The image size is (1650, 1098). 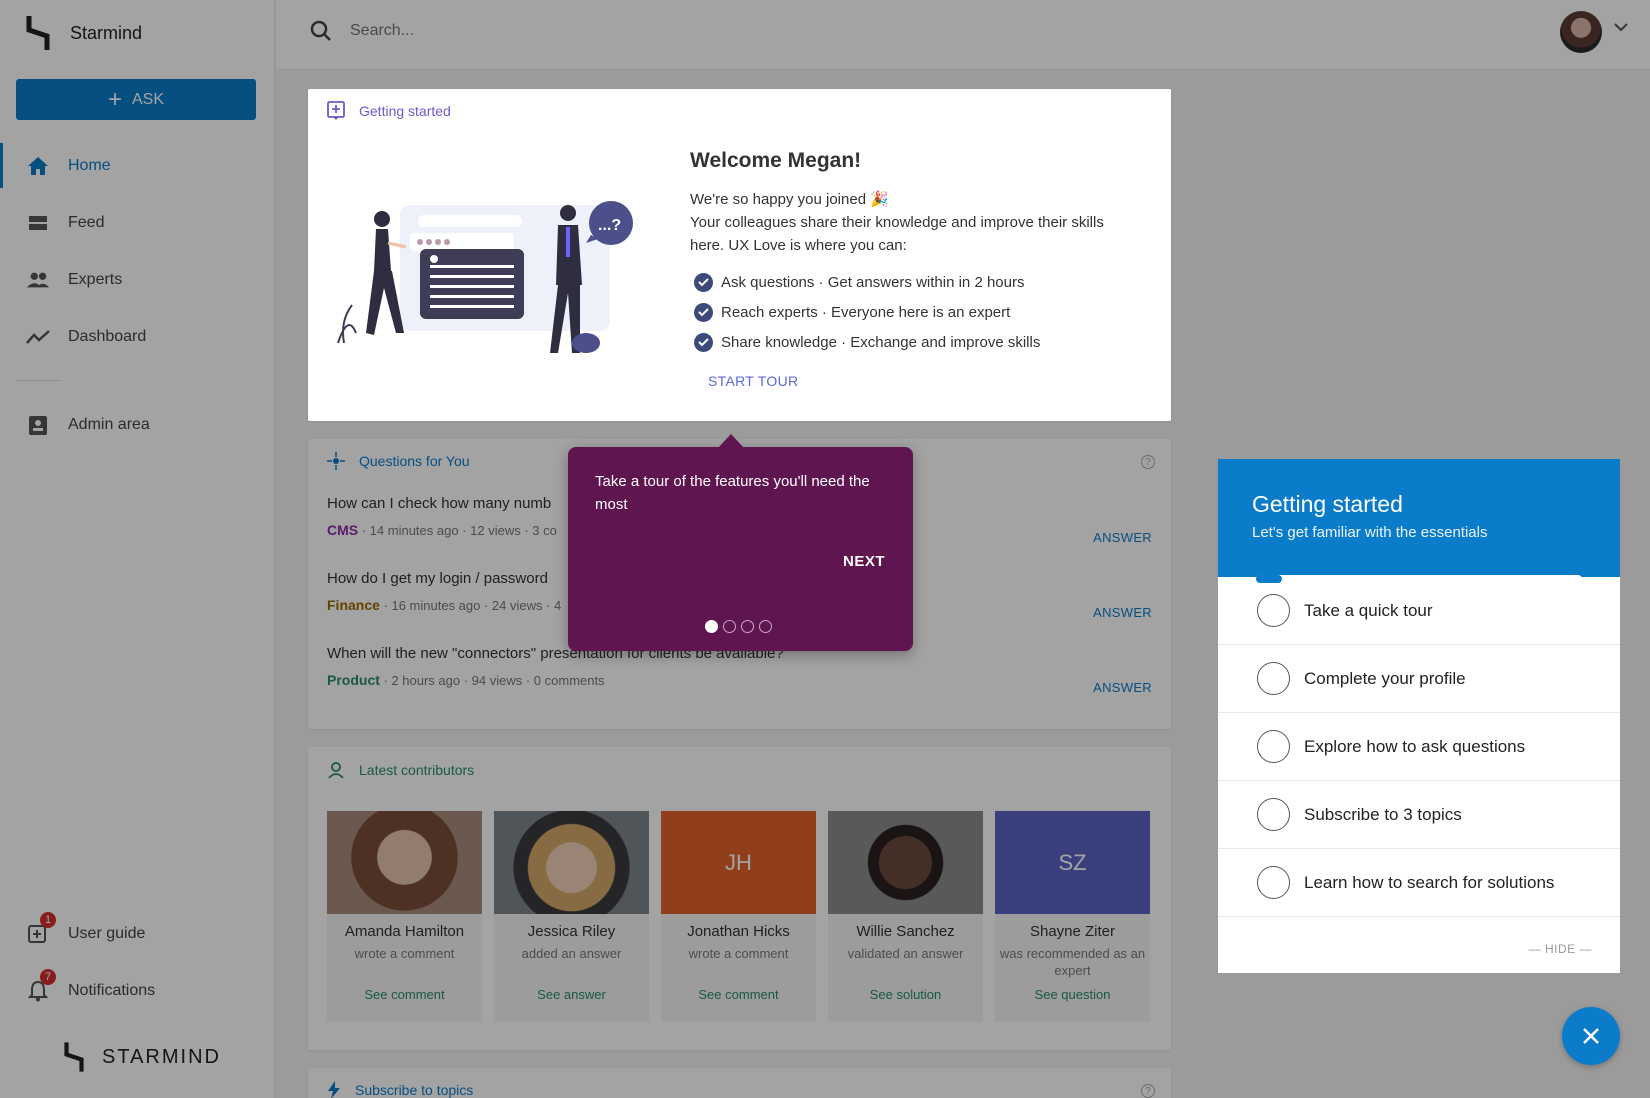 What do you see at coordinates (550, 31) in the screenshot?
I see `search-input` at bounding box center [550, 31].